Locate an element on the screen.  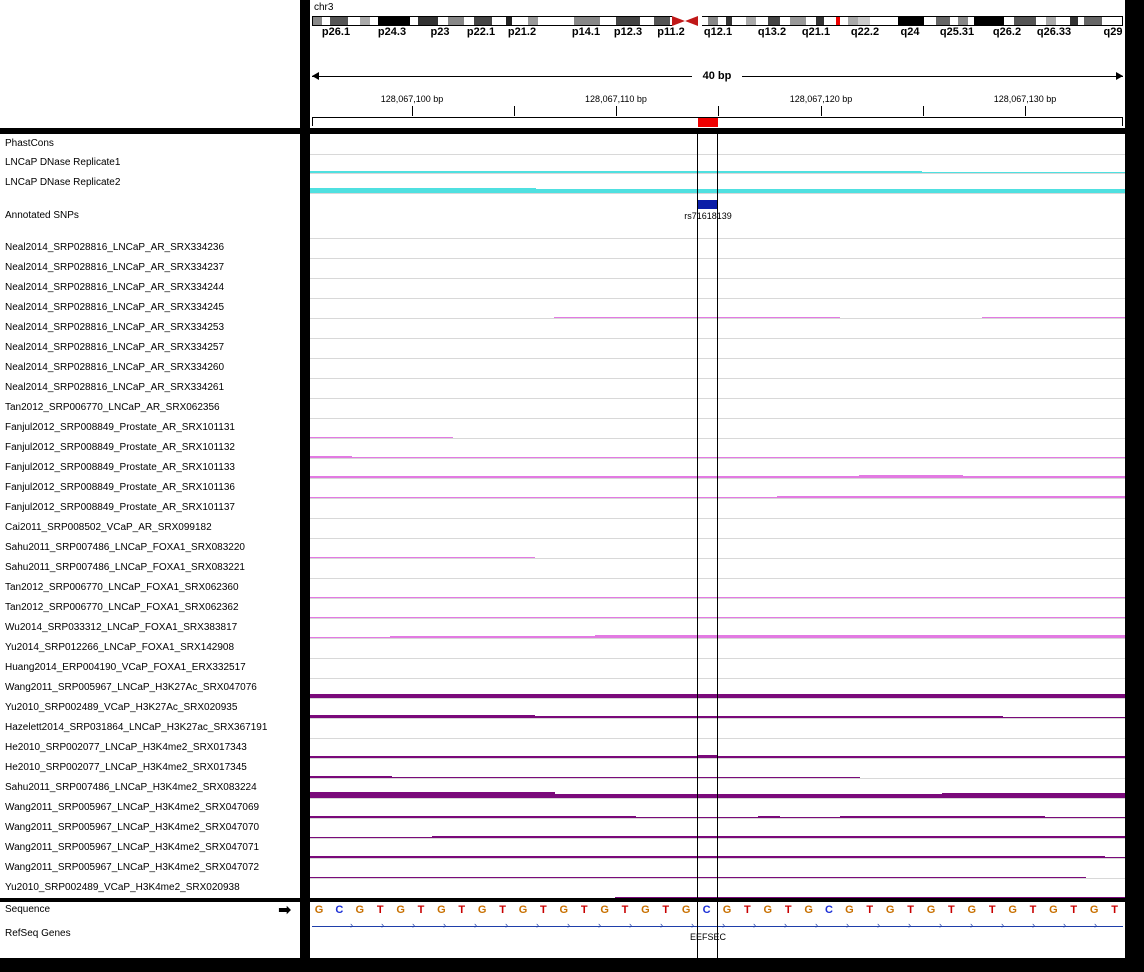
track-name: Neal2014_SRP028816_LNCaP_AR_SRX334245 is located at coordinates (114, 308).